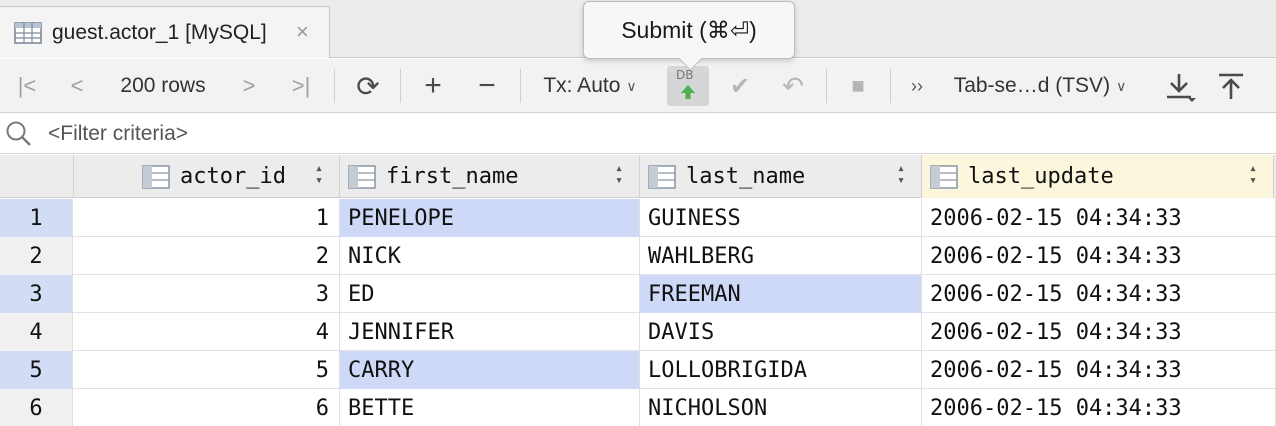  I want to click on table-icon, so click(28, 32).